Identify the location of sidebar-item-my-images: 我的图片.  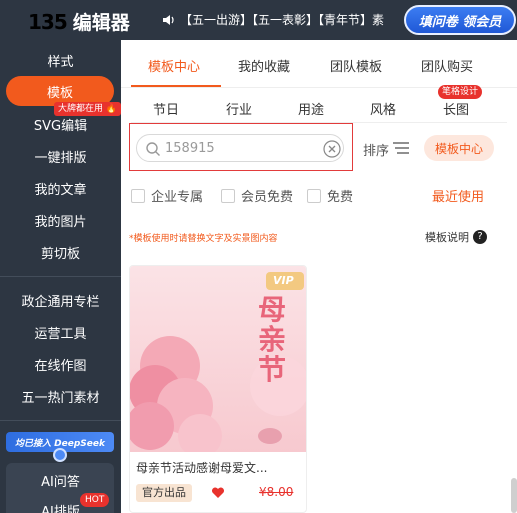
(60, 220).